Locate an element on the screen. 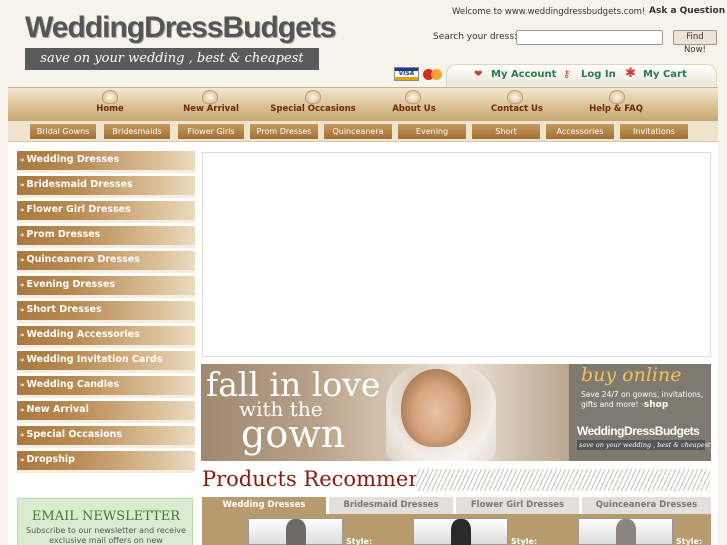 The height and width of the screenshot is (545, 727). nav-help-faq: Help & FAQ is located at coordinates (616, 109).